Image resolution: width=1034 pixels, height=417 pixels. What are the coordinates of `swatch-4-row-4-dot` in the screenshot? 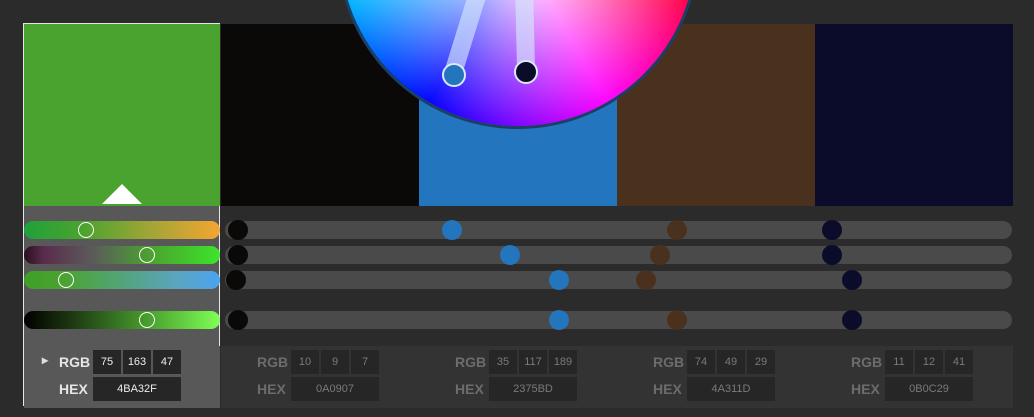 It's located at (677, 320).